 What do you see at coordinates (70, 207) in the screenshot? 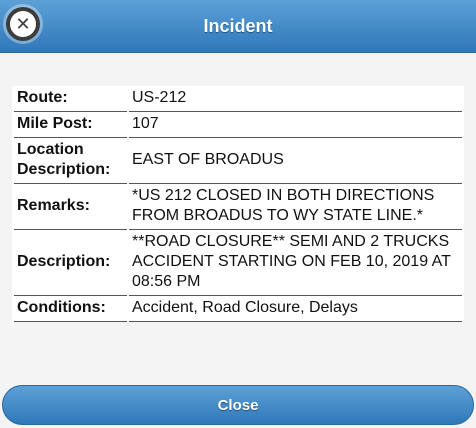
I see `remarks-label: Remarks:` at bounding box center [70, 207].